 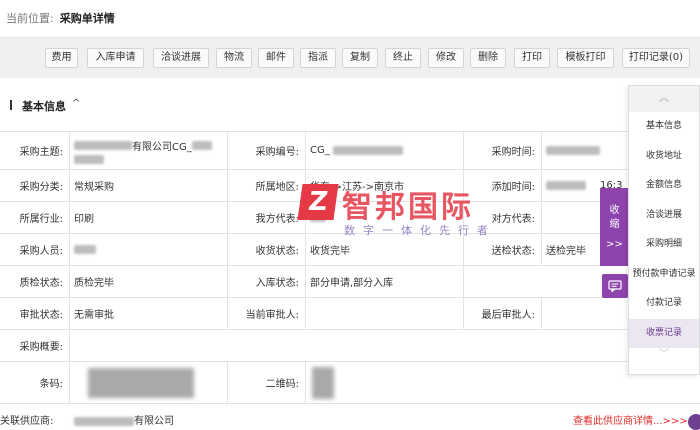 I want to click on stock-status-label: 入库状态:, so click(x=267, y=281).